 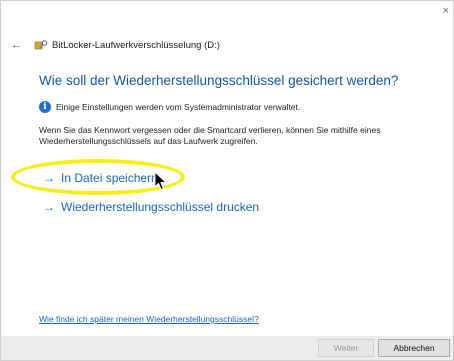 I want to click on close-icon: ×, so click(x=446, y=11).